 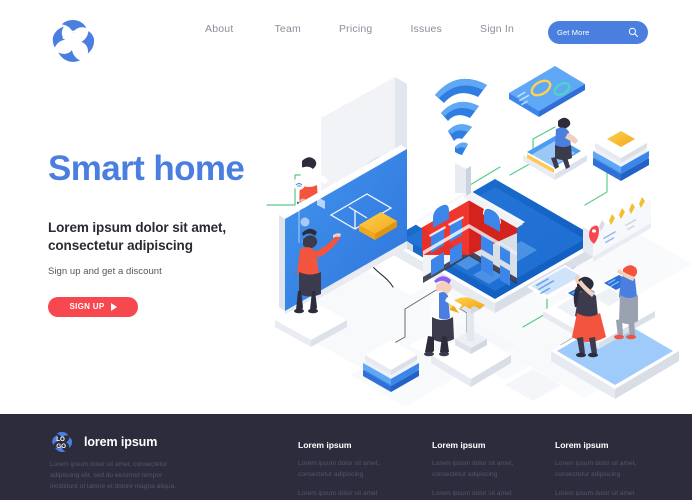 I want to click on footer-brand-name: lorem ipsum, so click(x=121, y=442).